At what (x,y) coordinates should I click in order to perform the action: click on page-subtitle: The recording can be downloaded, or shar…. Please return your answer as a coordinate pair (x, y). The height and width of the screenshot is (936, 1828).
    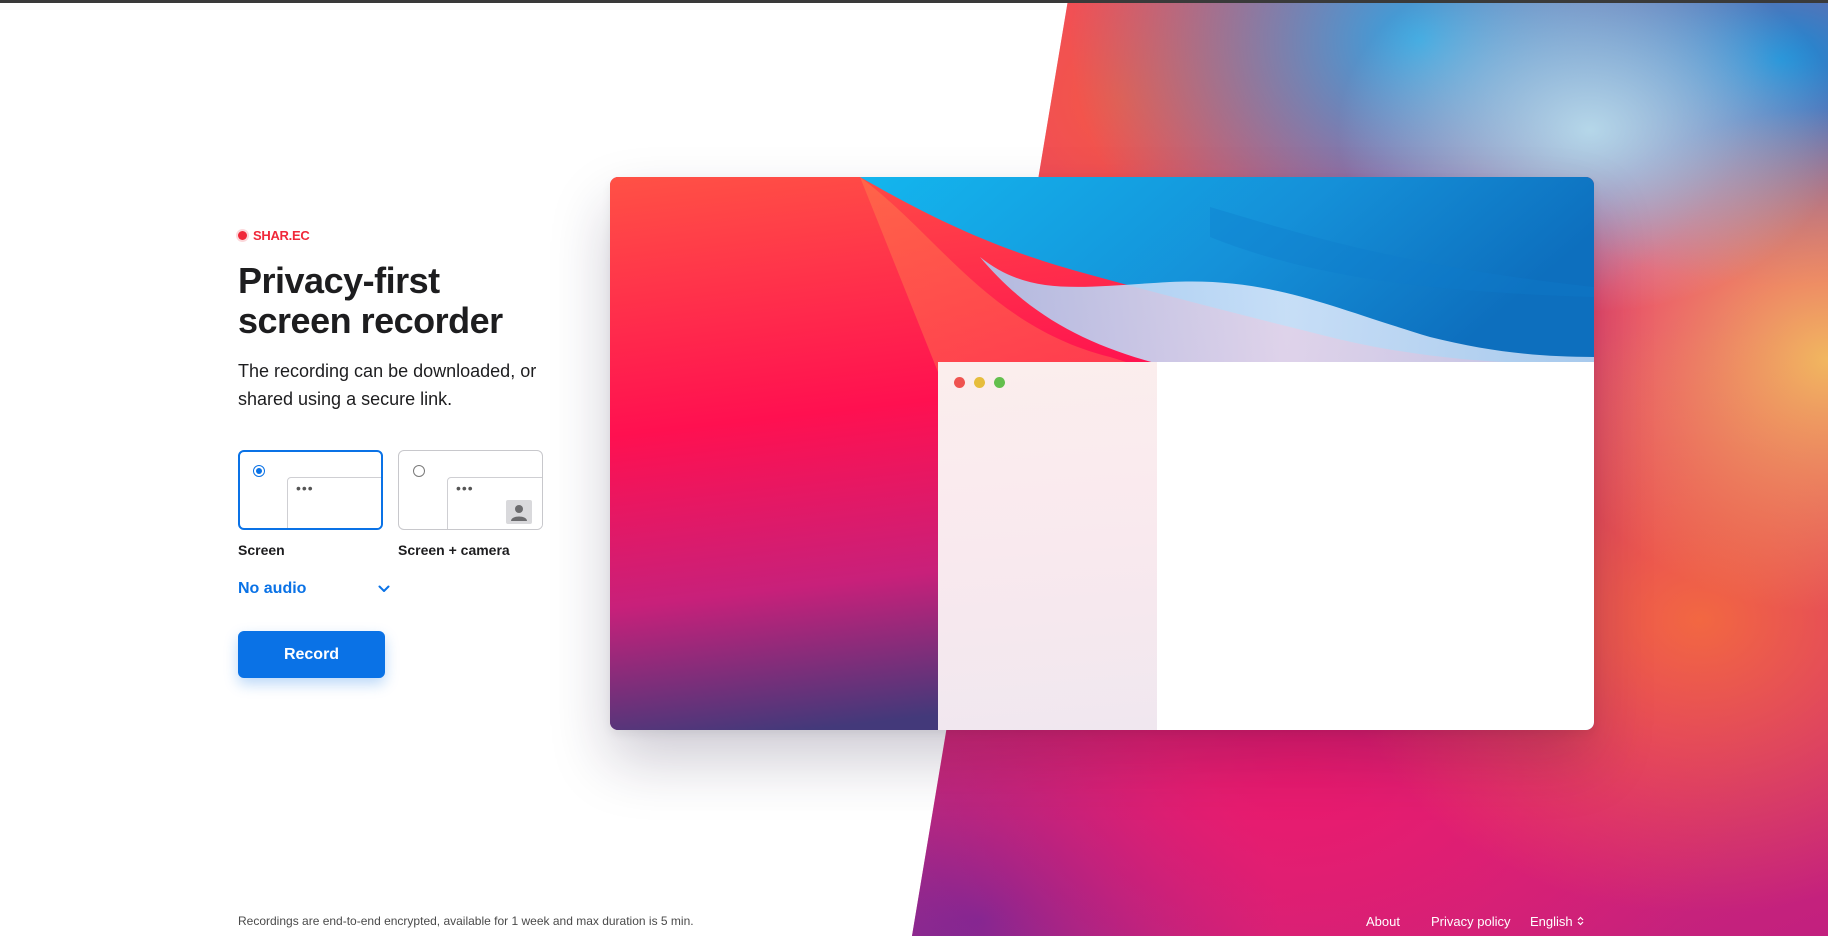
    Looking at the image, I should click on (387, 385).